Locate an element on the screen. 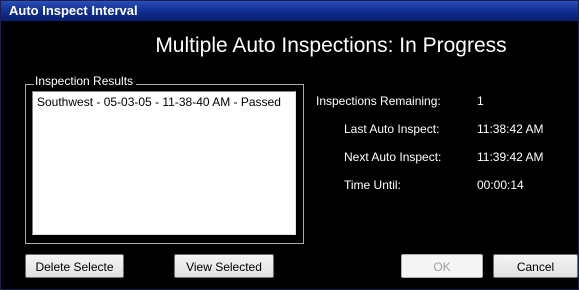  time-until-value: 00:00:14 is located at coordinates (500, 185).